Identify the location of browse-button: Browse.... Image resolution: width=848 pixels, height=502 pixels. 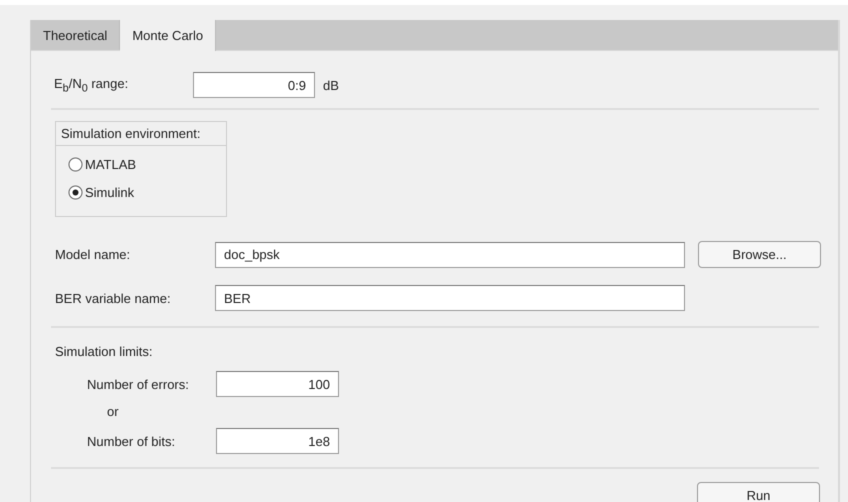
(759, 254).